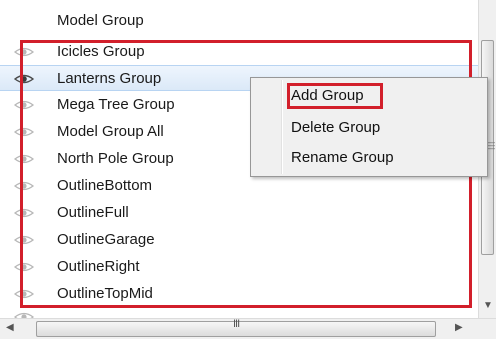 The image size is (496, 339). I want to click on list-item-label: North Pole Group, so click(115, 158).